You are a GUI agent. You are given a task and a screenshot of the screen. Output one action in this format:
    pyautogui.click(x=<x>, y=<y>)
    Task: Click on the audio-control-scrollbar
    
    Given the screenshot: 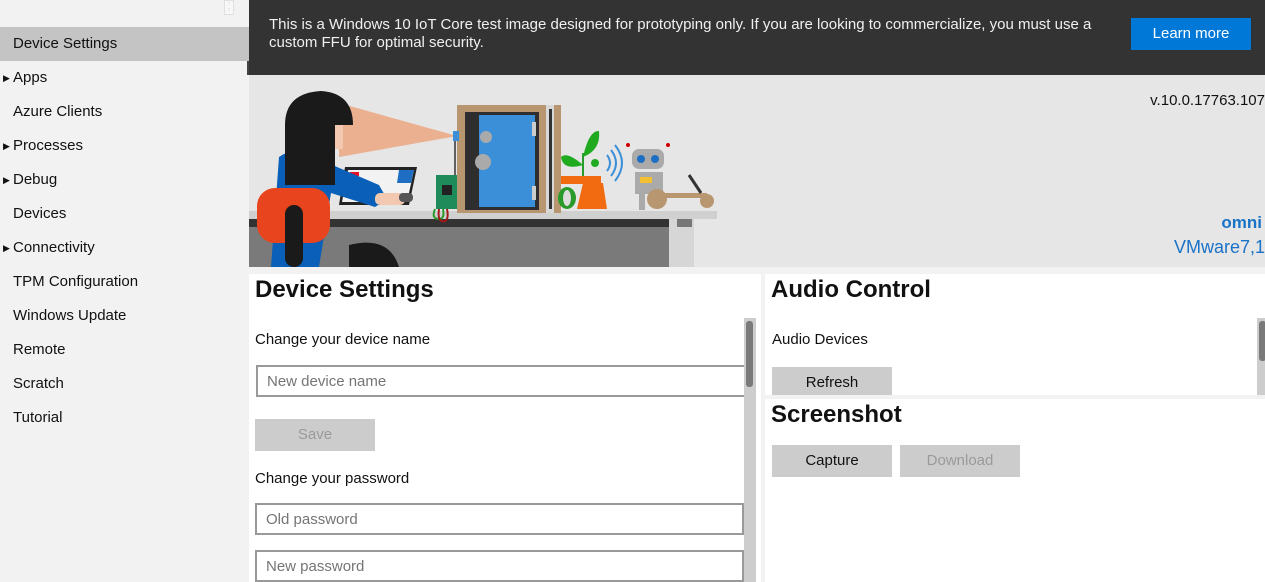 What is the action you would take?
    pyautogui.click(x=1261, y=356)
    